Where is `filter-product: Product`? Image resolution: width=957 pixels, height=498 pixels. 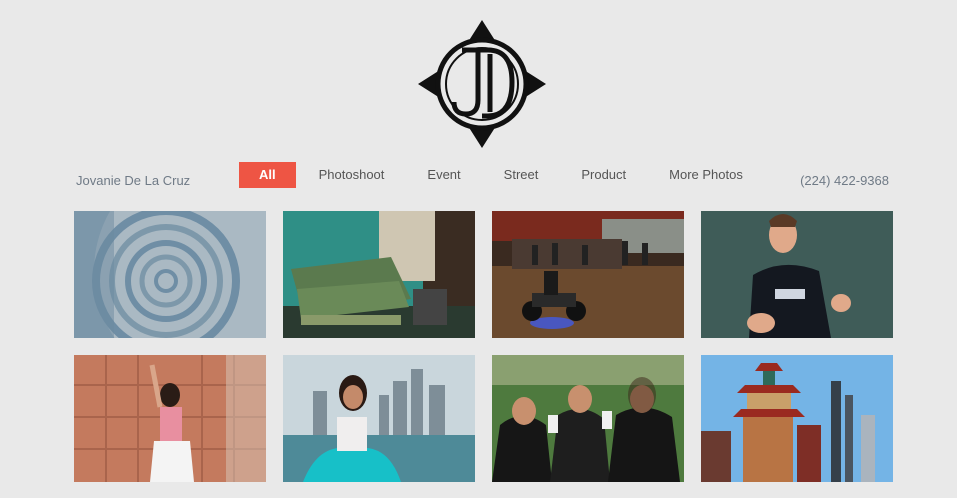 filter-product: Product is located at coordinates (603, 175).